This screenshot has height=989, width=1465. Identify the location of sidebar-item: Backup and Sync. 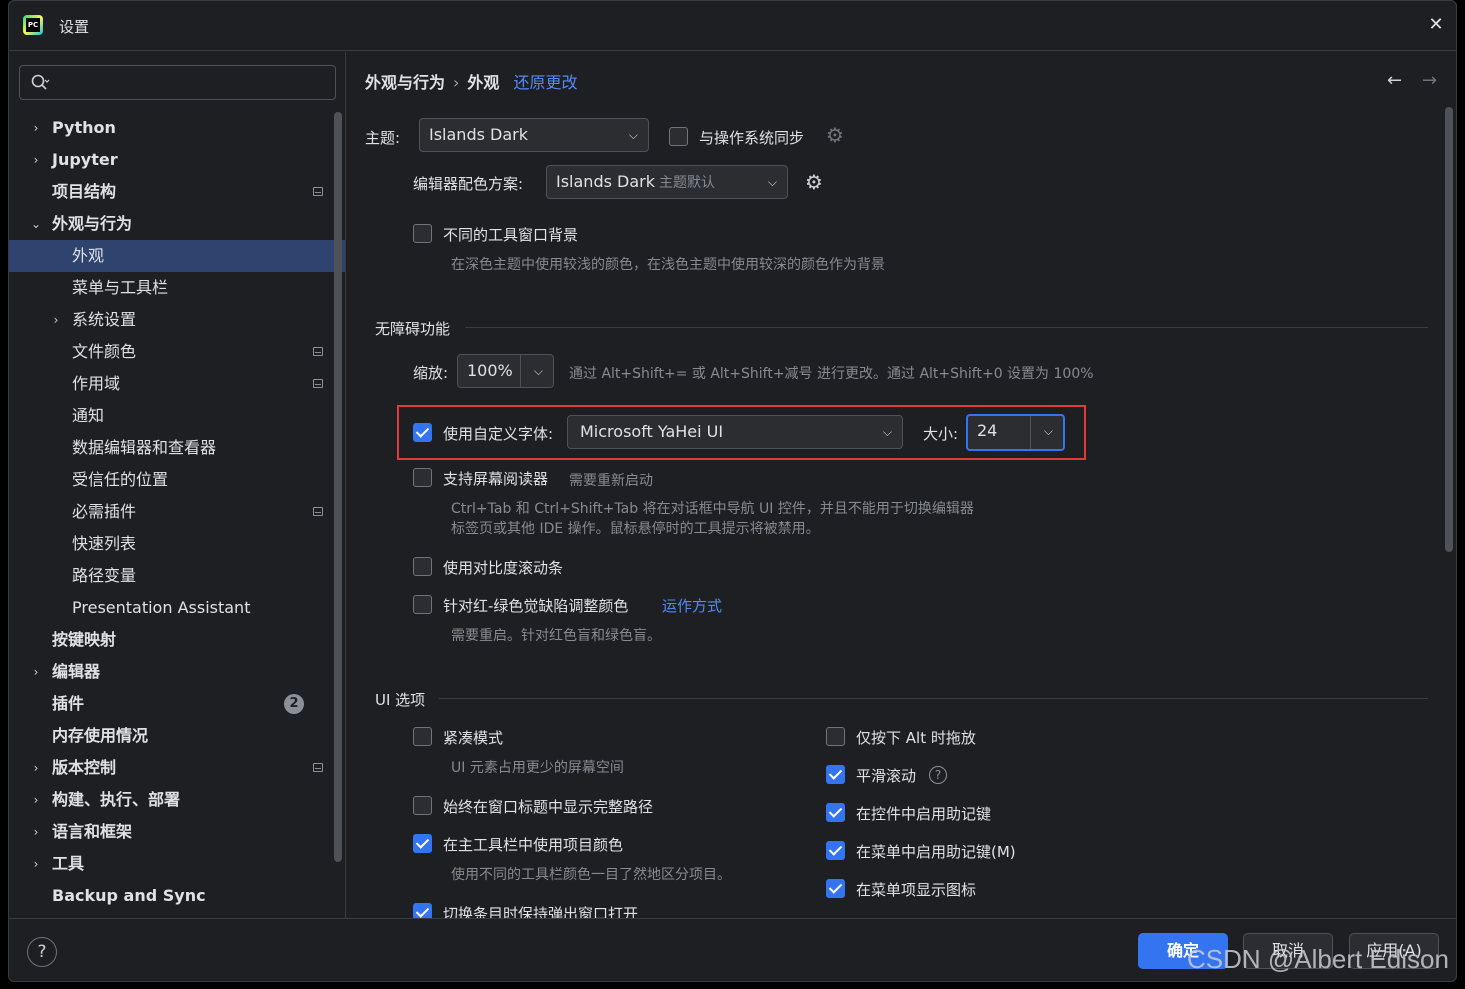
(177, 896).